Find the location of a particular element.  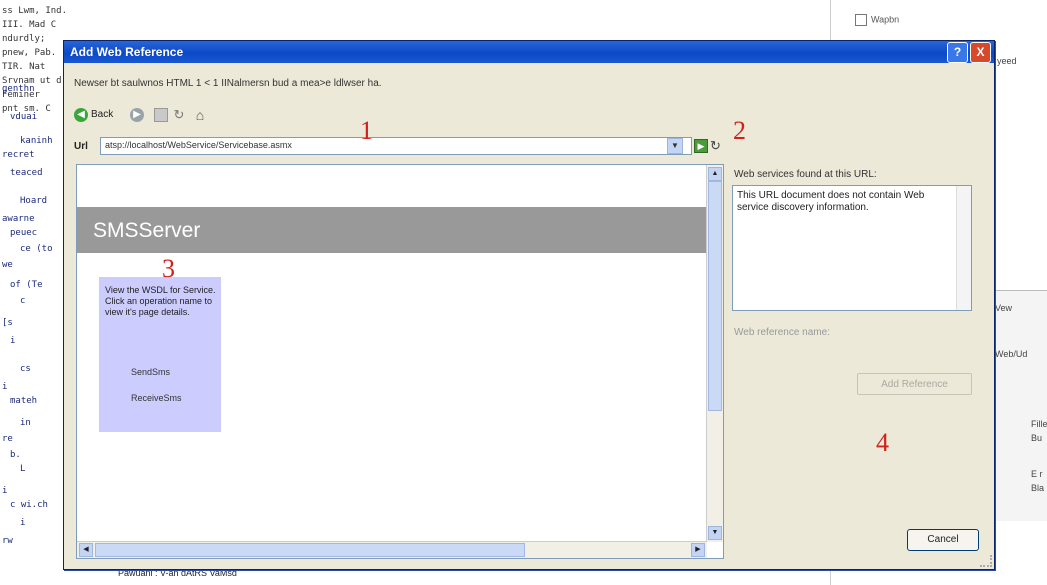

code-line: of (Te is located at coordinates (26, 285).